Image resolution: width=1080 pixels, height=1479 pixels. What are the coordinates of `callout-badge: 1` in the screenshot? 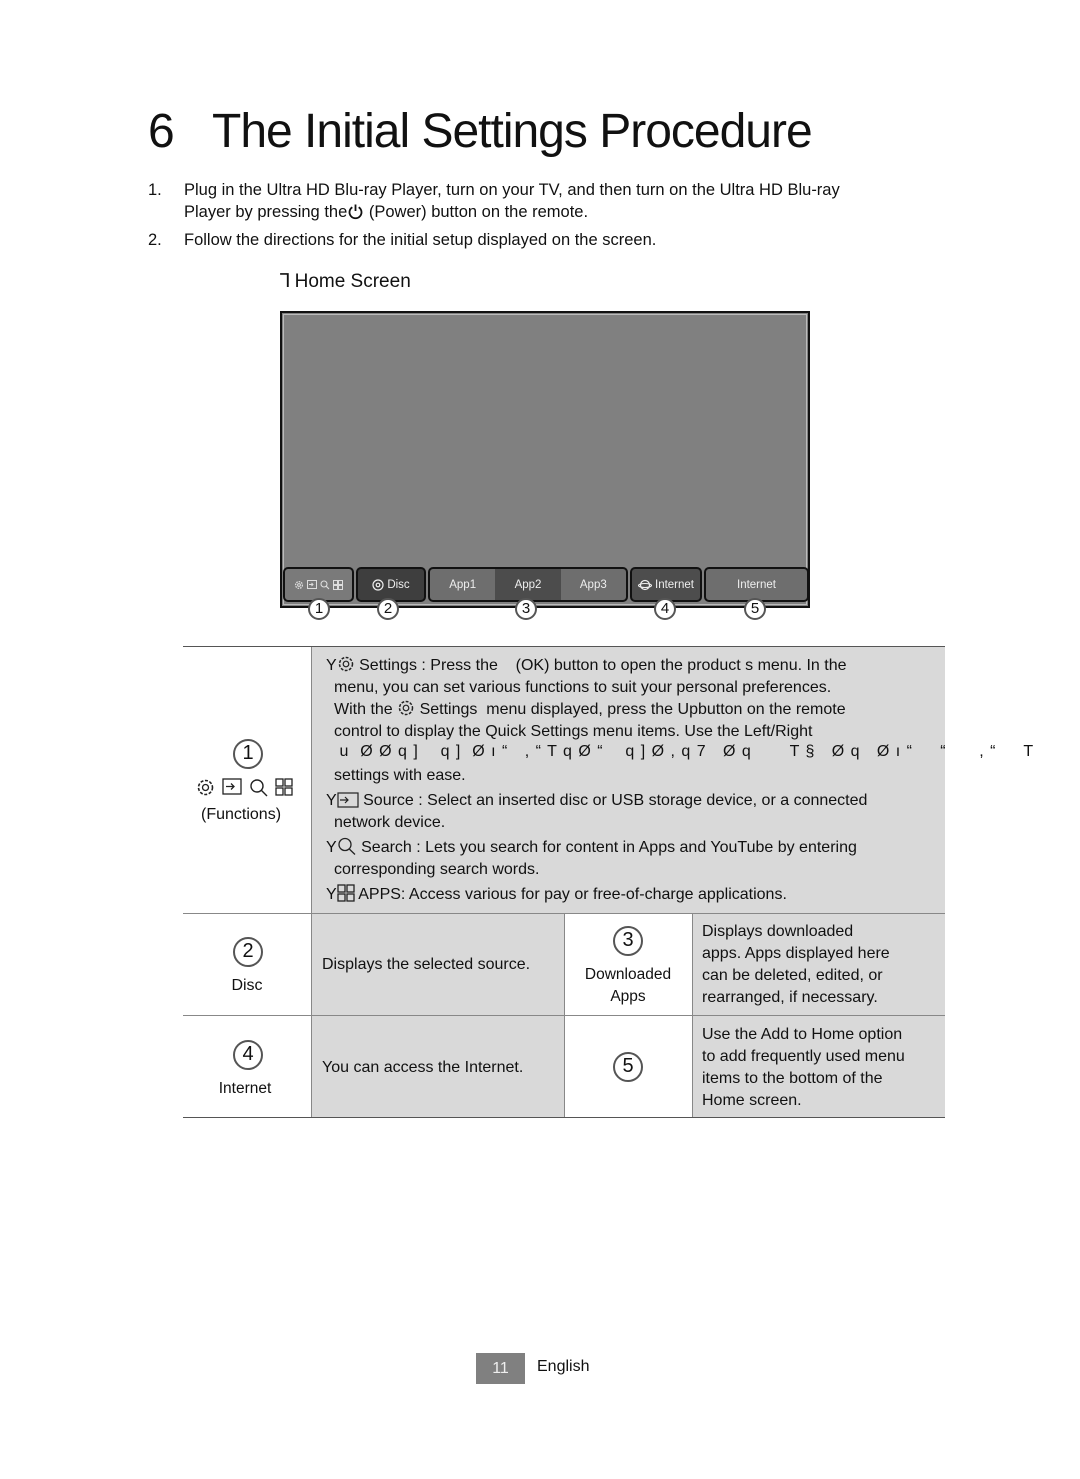 It's located at (319, 609).